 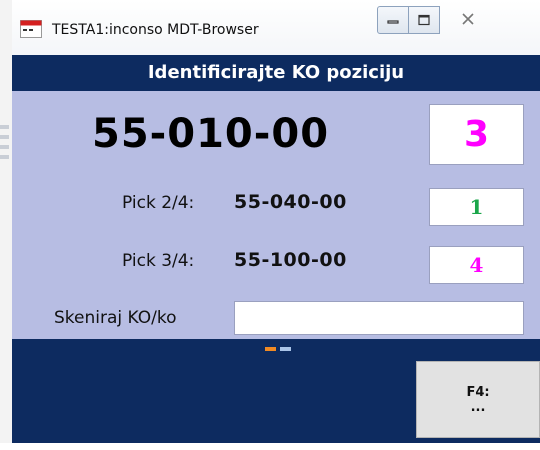 I want to click on scan-label: Skeniraj KO/ko, so click(x=115, y=318).